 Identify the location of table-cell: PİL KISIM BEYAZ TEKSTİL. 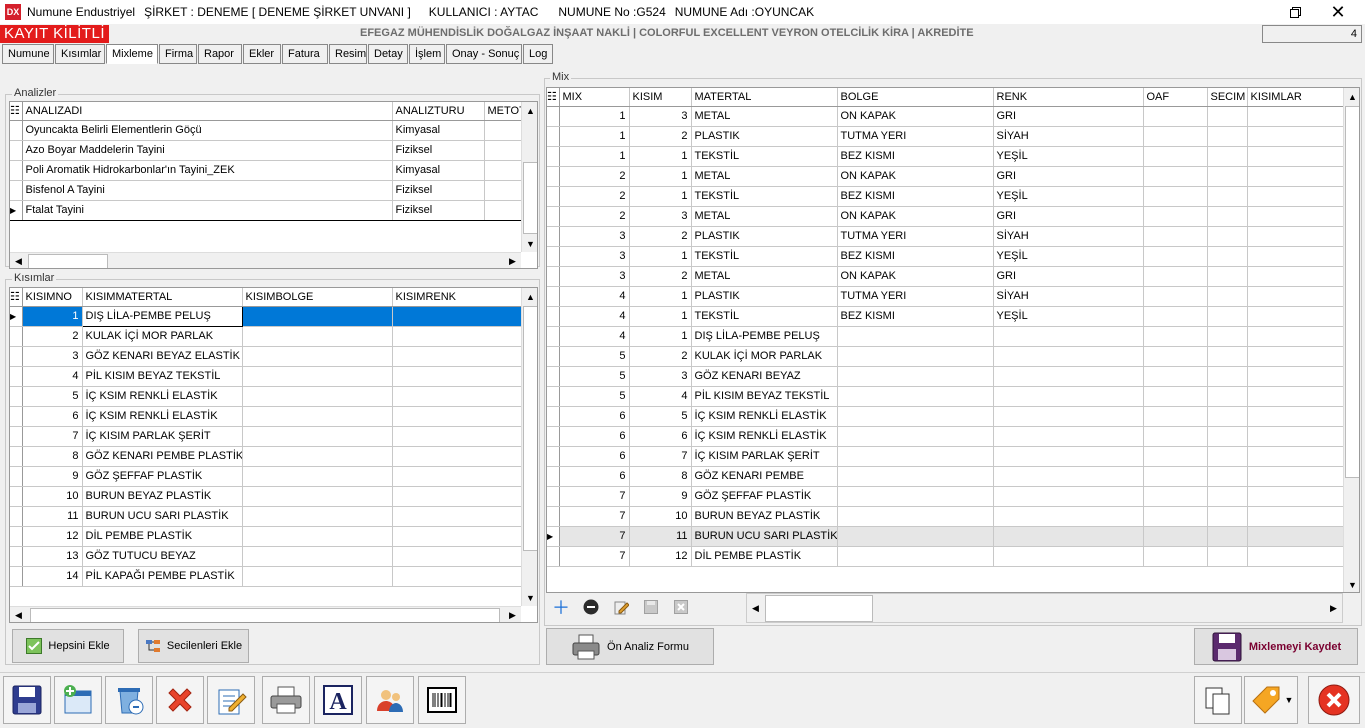
(162, 376).